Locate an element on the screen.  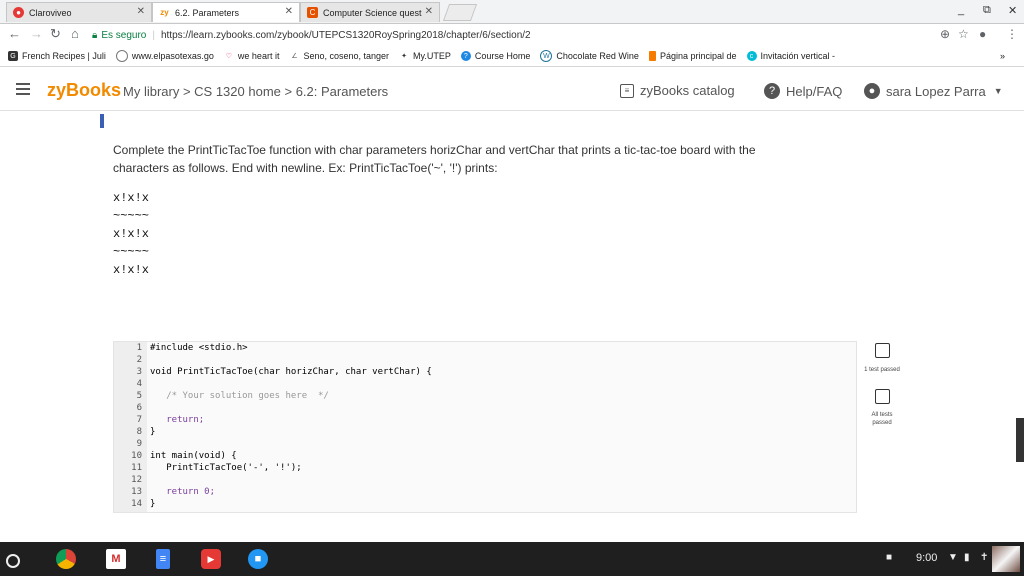
line-number: 1 is located at coordinates (139, 348).